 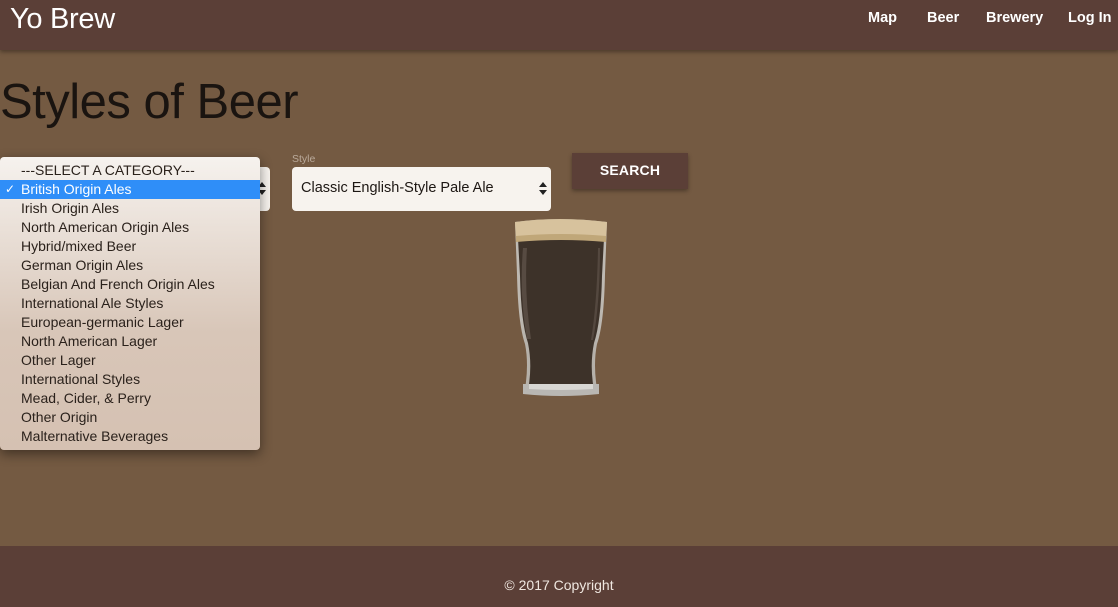 I want to click on nav-link-map: Map, so click(x=882, y=18).